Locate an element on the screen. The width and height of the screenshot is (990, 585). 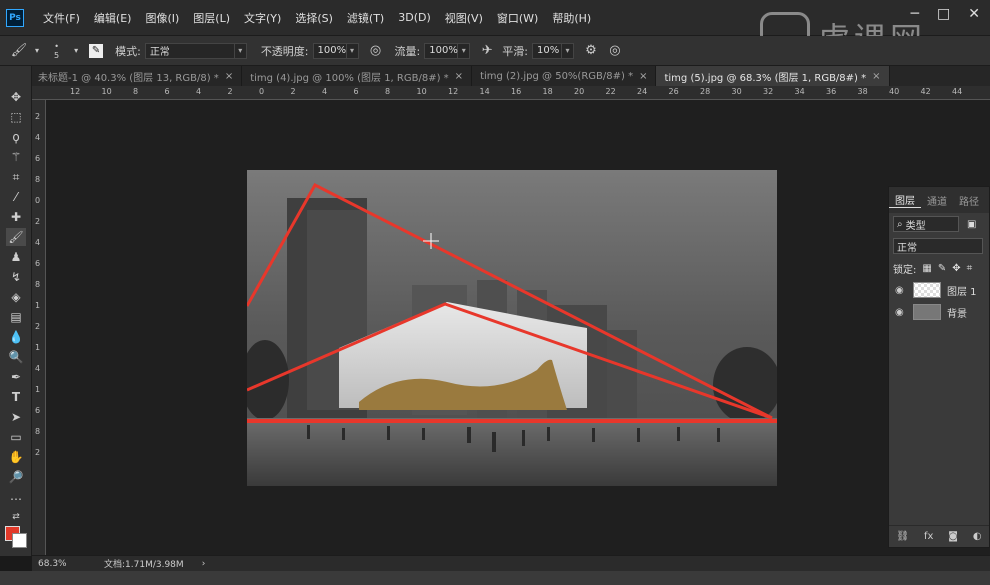
layer-row-background: ◉ 背景 is located at coordinates (939, 312).